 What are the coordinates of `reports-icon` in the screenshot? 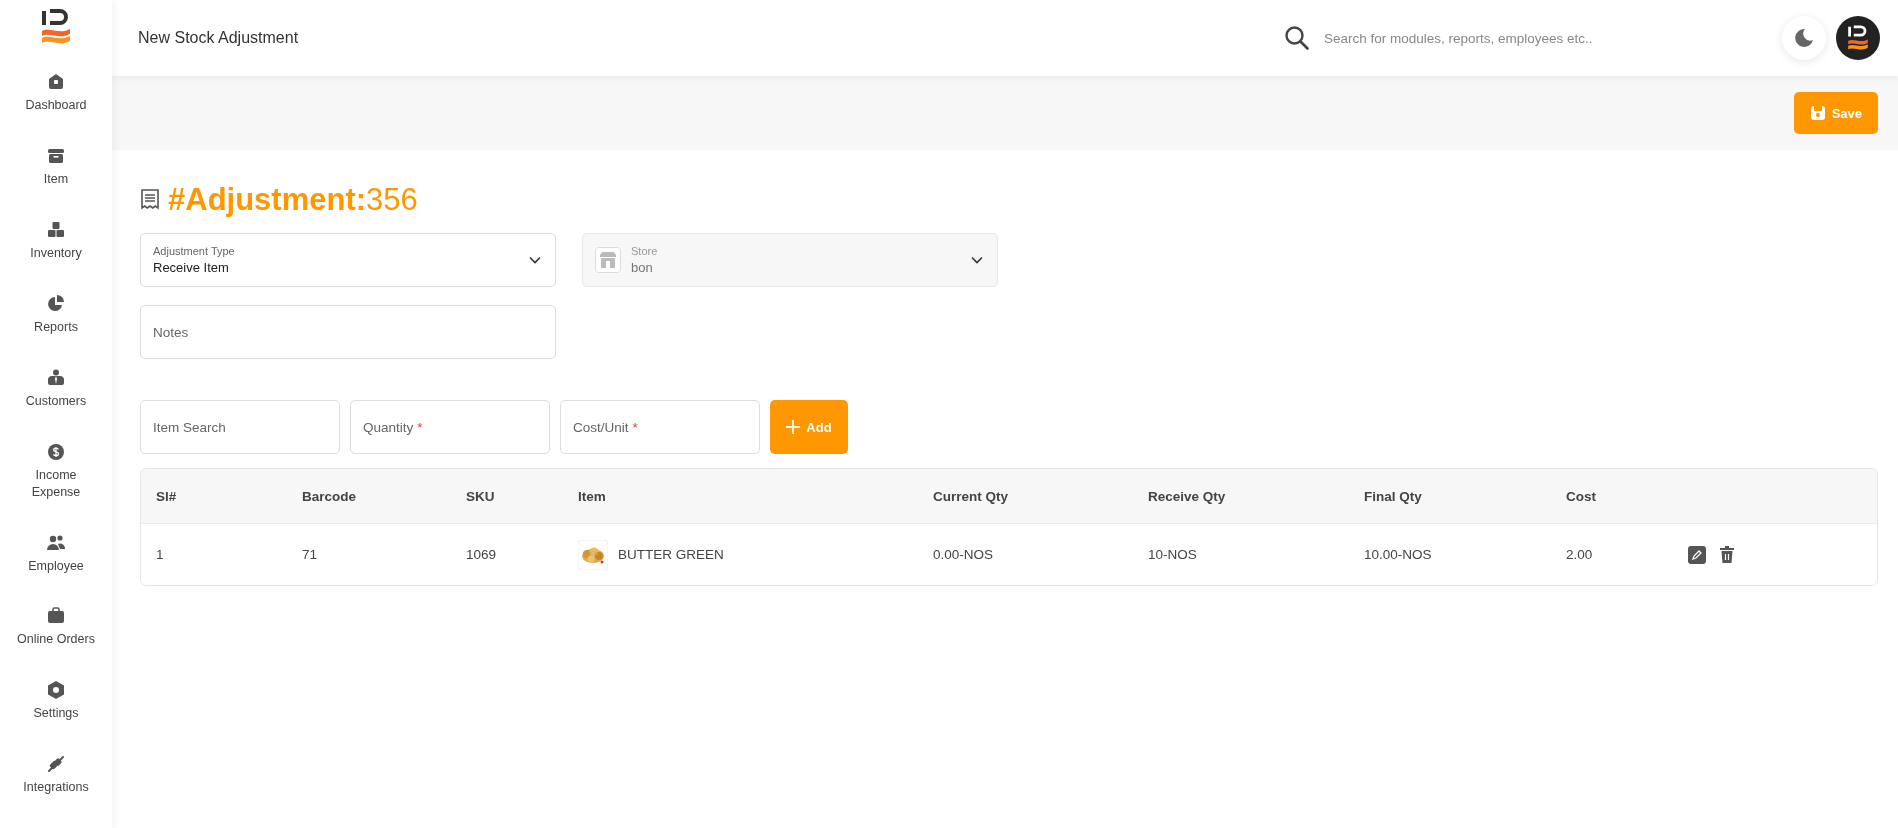 It's located at (56, 304).